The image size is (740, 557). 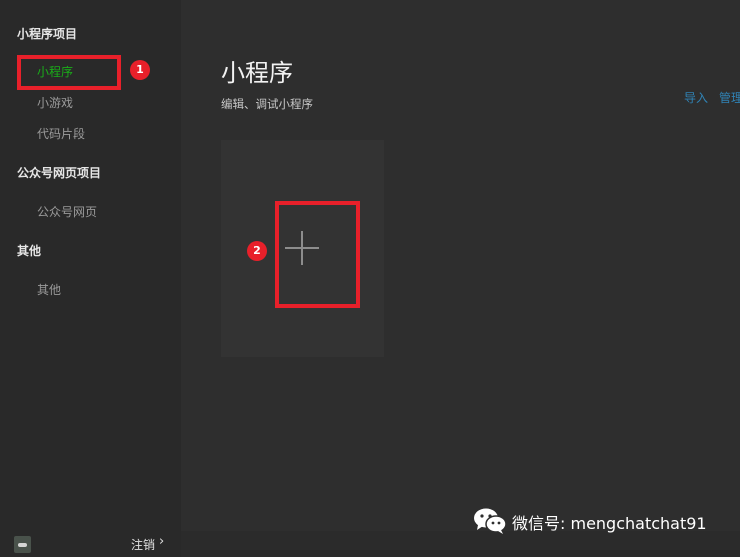 What do you see at coordinates (29, 251) in the screenshot?
I see `section-title-other: 其他` at bounding box center [29, 251].